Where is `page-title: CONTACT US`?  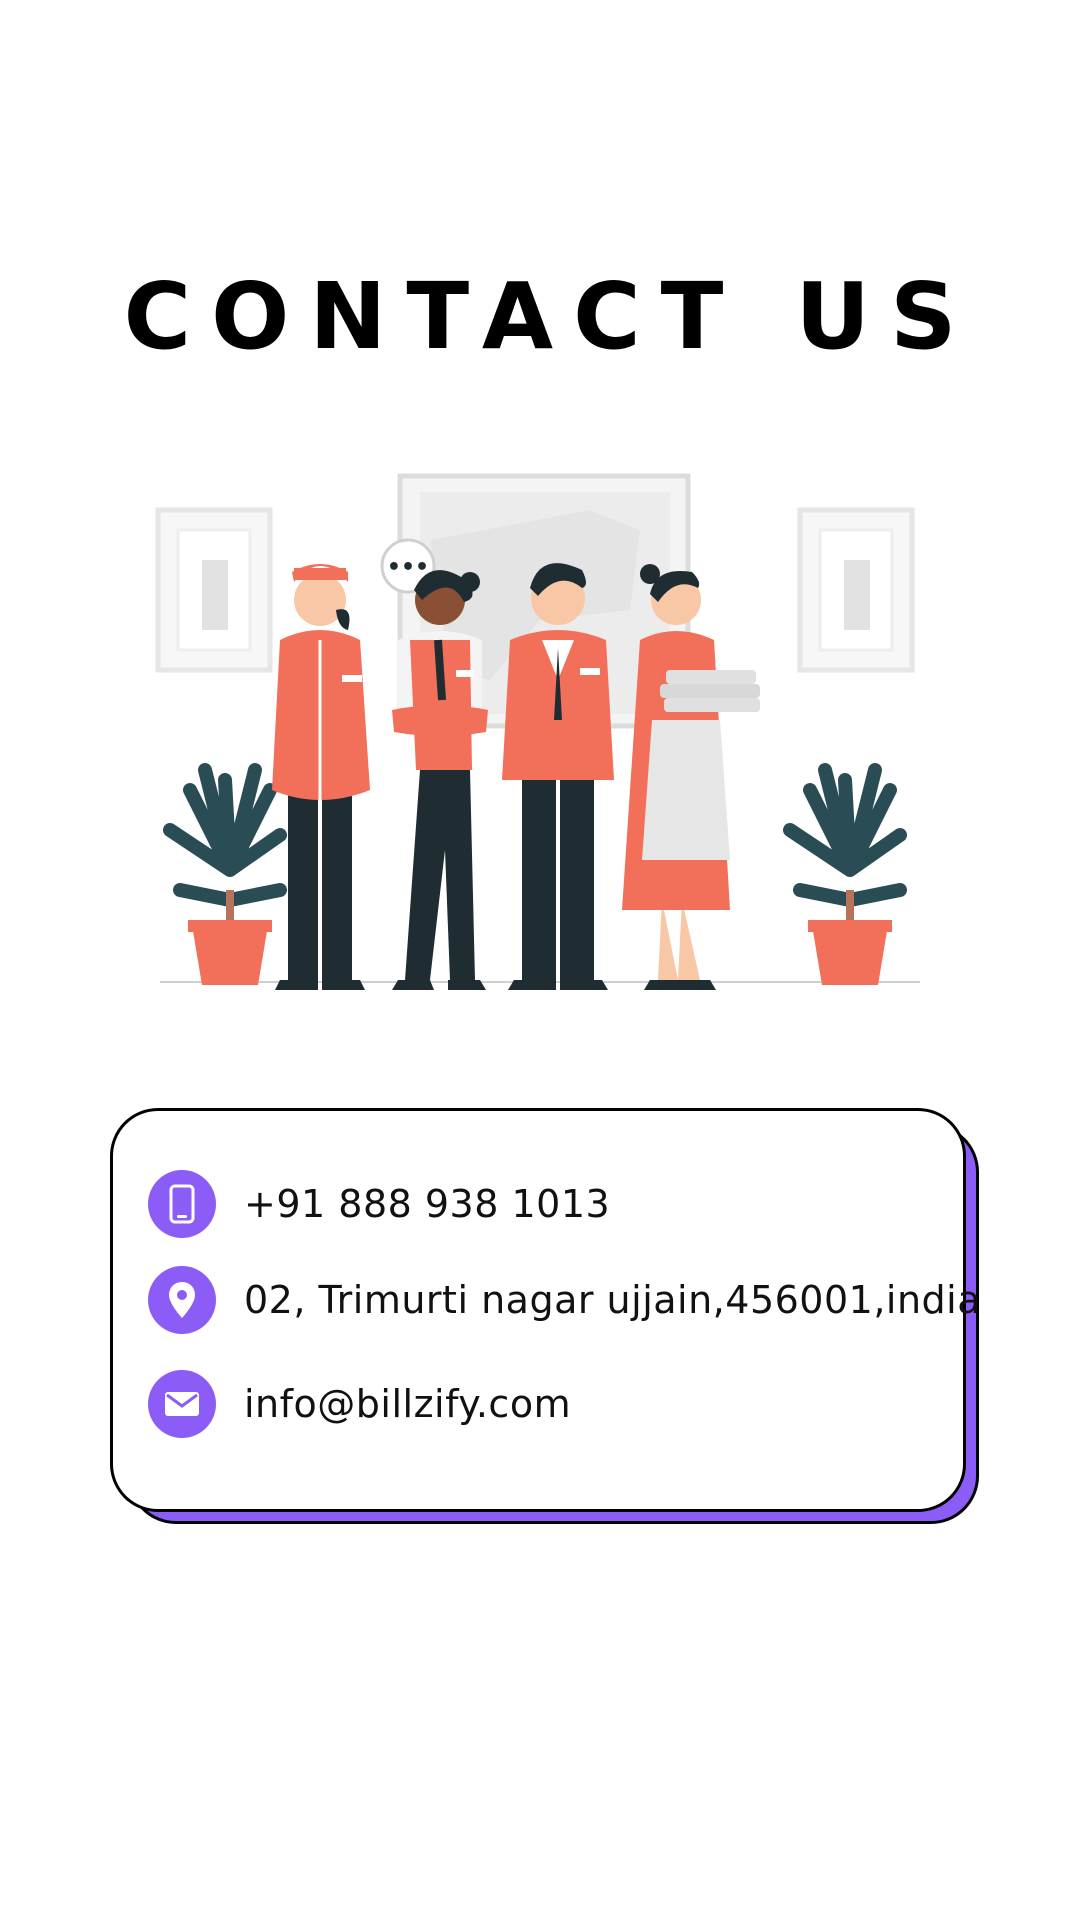 page-title: CONTACT US is located at coordinates (550, 316).